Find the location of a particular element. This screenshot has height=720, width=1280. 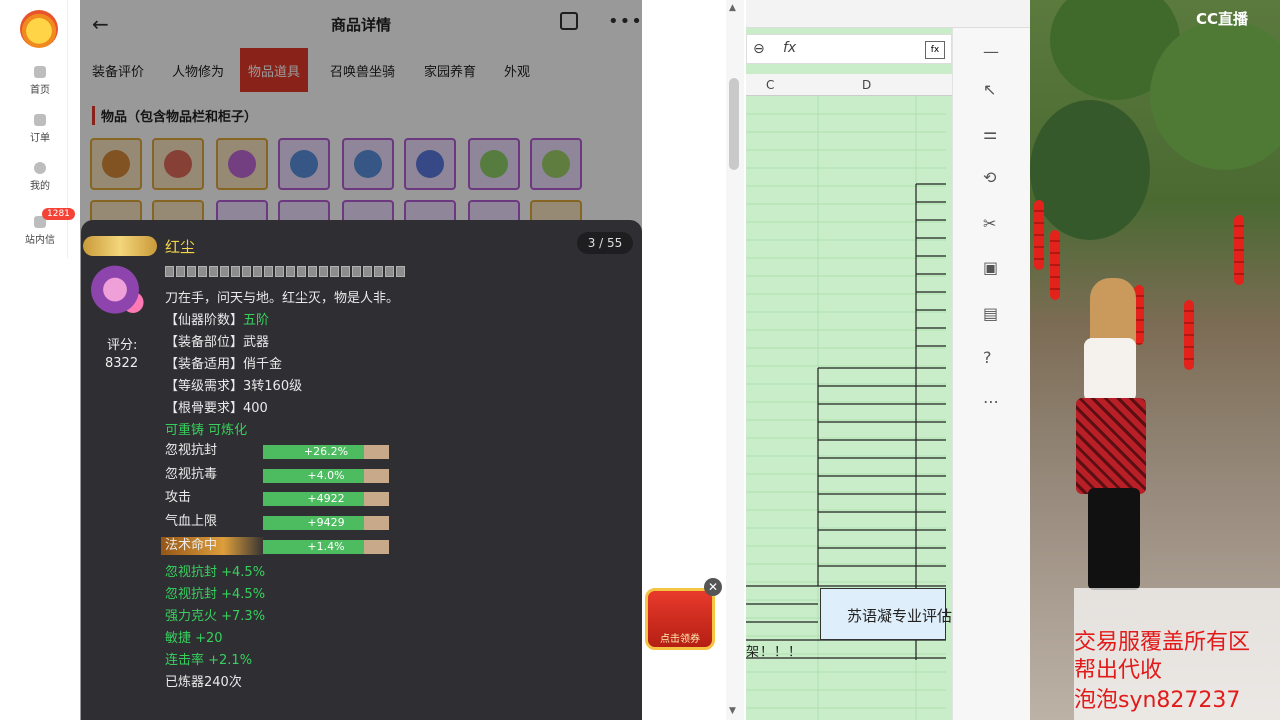

attr-usable: 【装备适用】俏千金 is located at coordinates (224, 364).